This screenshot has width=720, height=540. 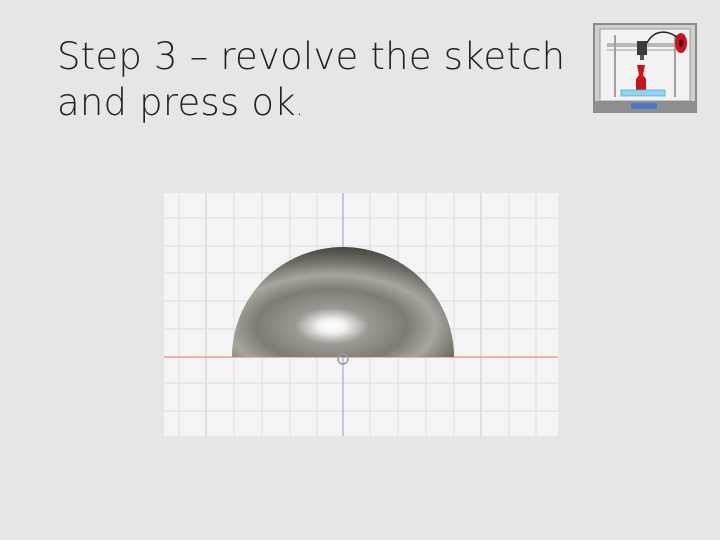 What do you see at coordinates (343, 302) in the screenshot?
I see `hemisphere-body` at bounding box center [343, 302].